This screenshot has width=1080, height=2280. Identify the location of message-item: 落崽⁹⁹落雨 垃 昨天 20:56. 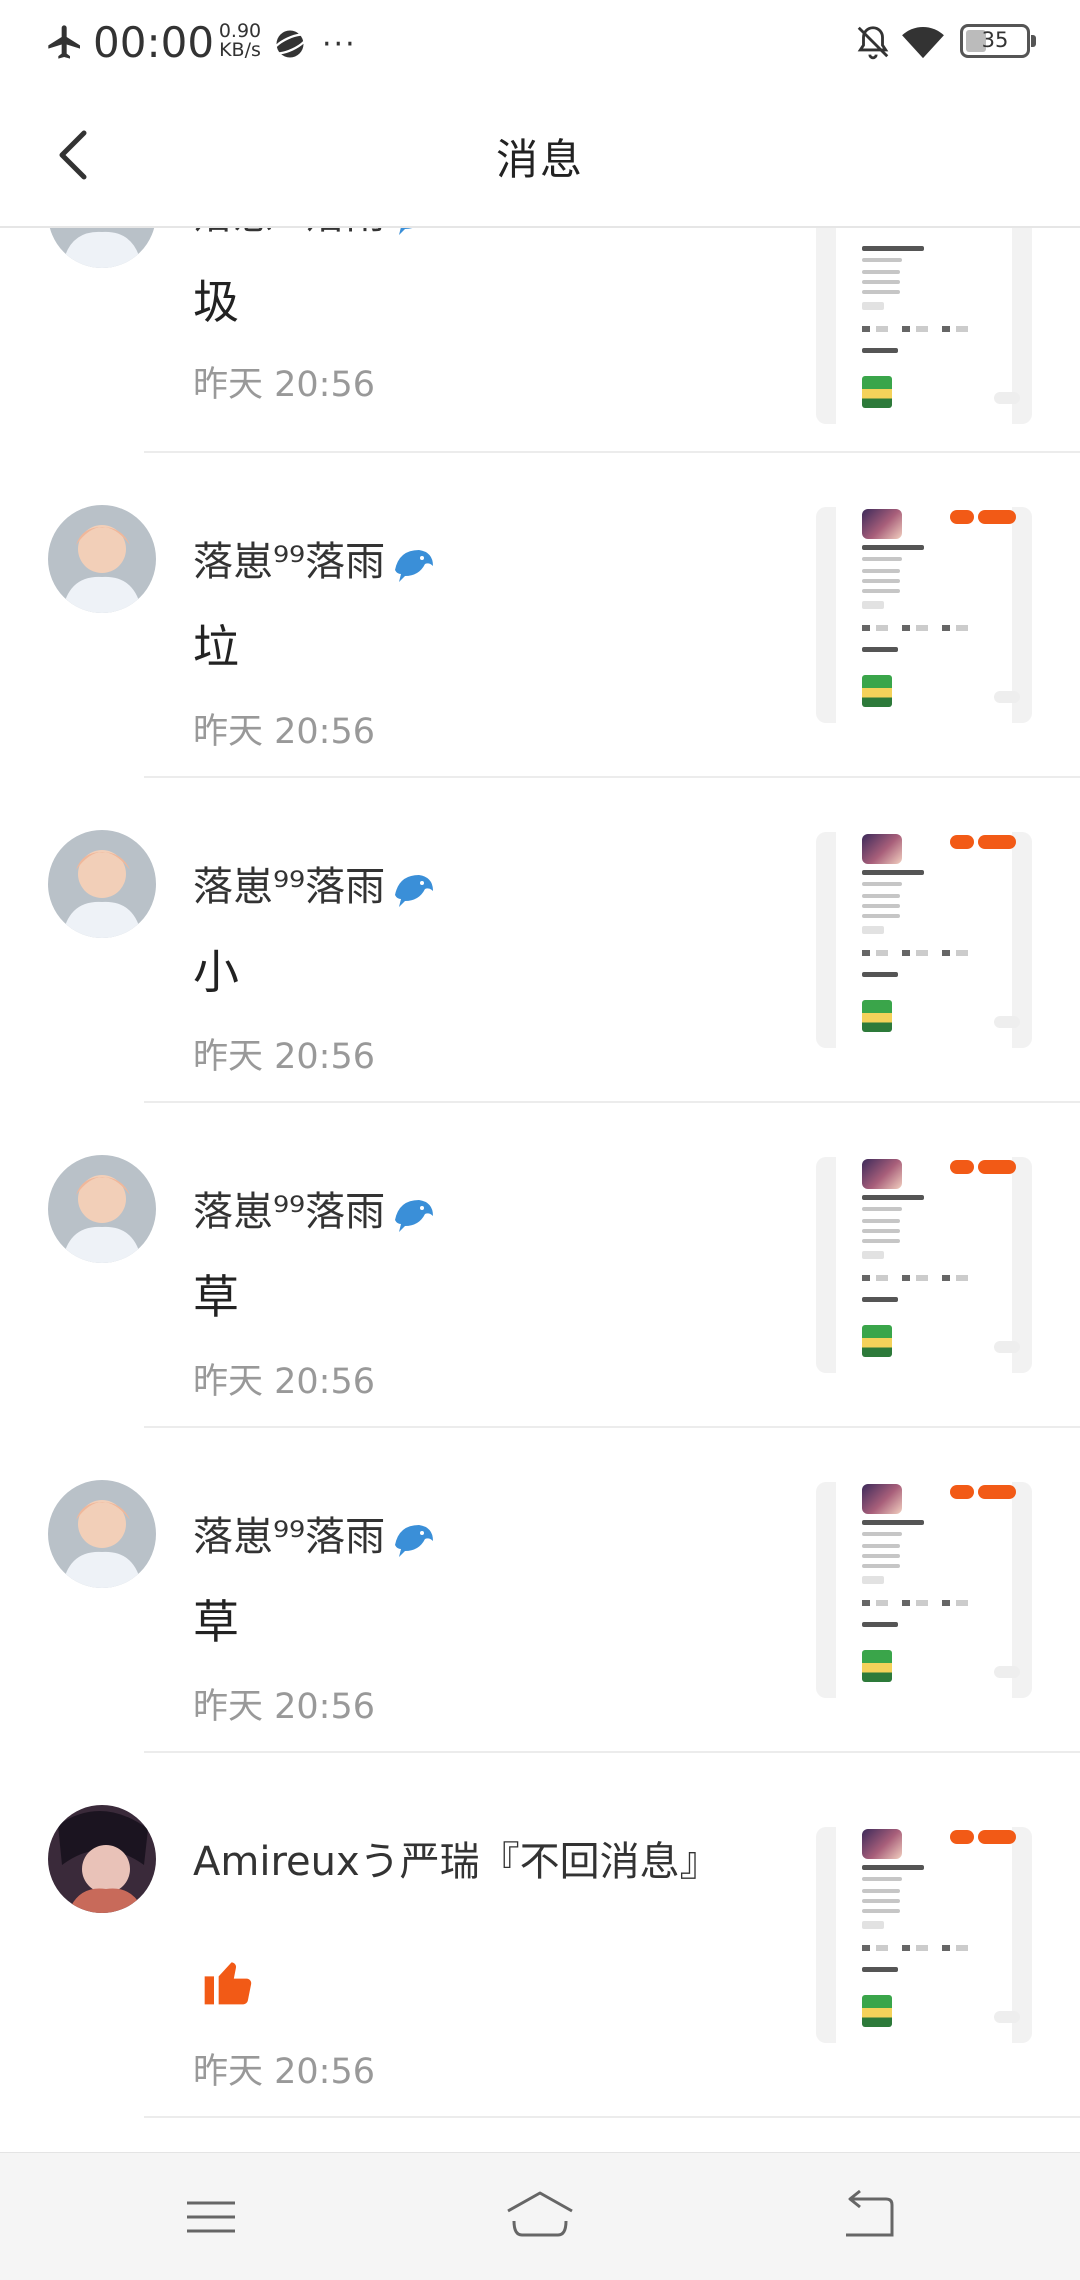
(540, 615).